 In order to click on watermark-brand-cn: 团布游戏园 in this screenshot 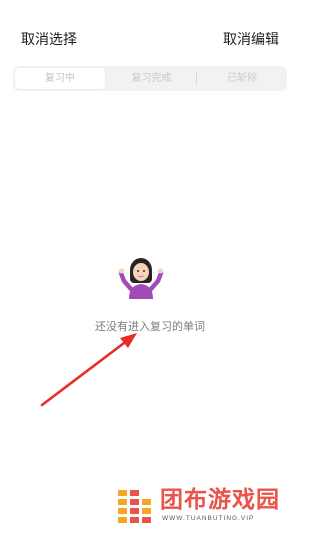, I will do `click(220, 500)`.